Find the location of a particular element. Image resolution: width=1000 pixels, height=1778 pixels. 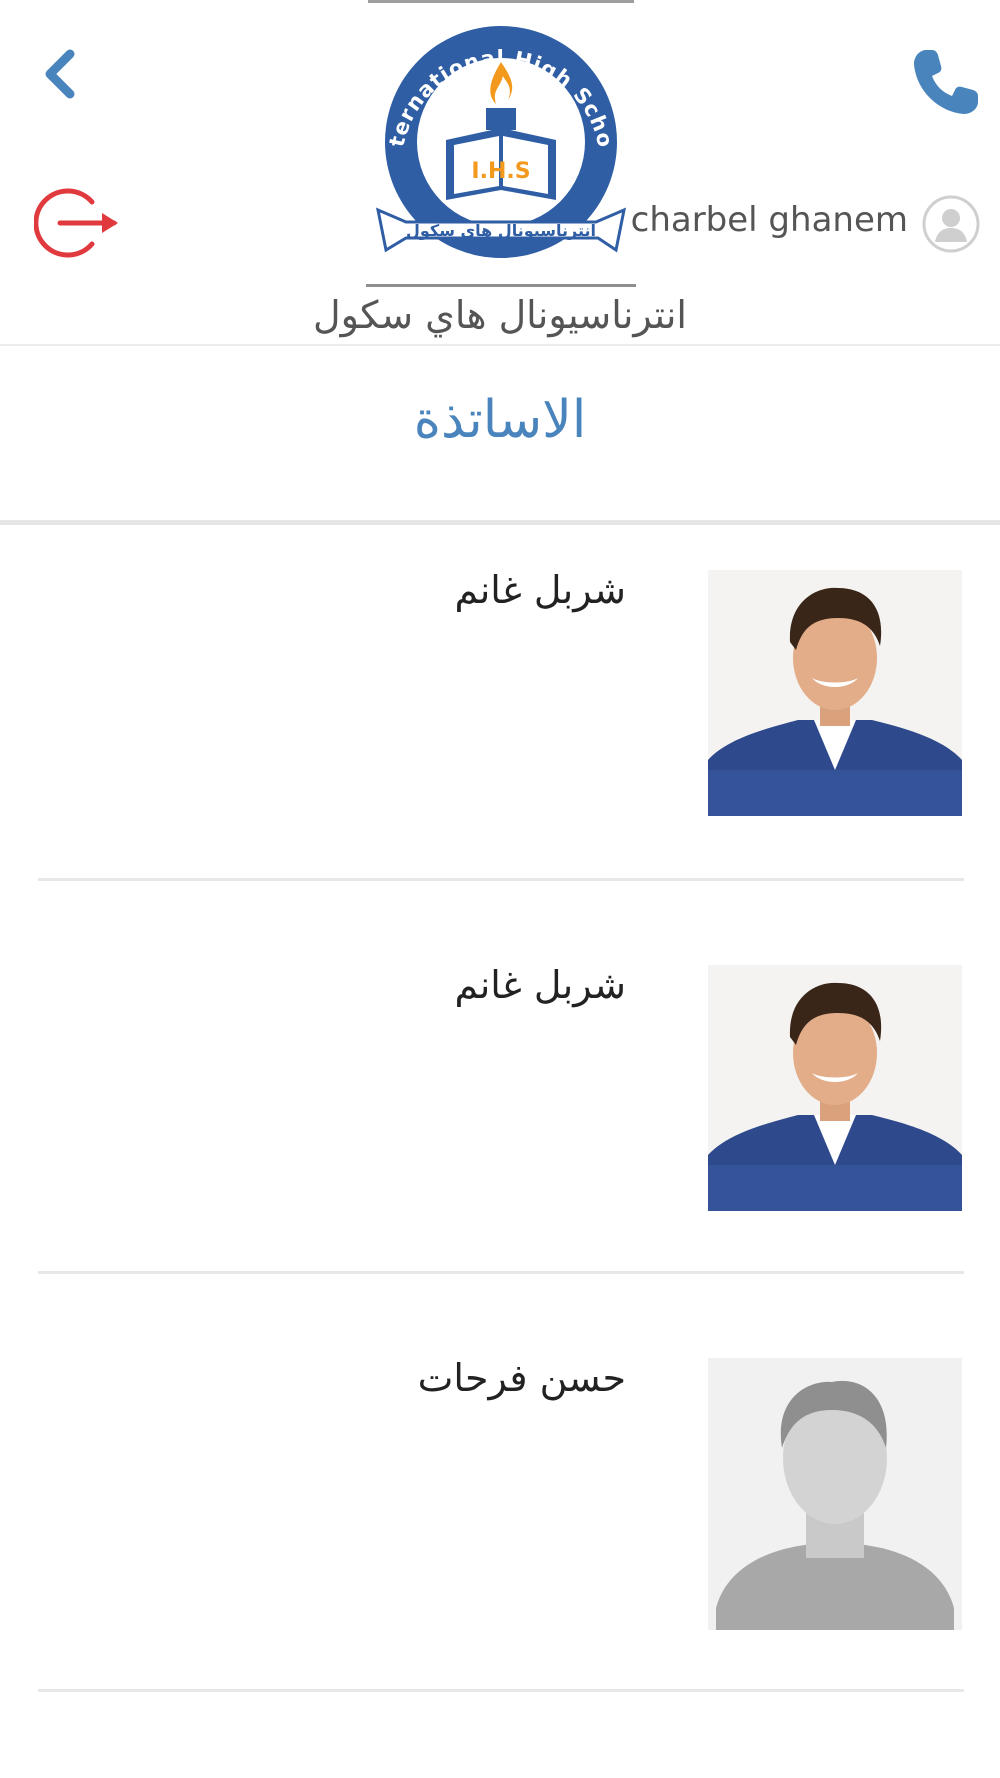

phone-icon is located at coordinates (946, 82).